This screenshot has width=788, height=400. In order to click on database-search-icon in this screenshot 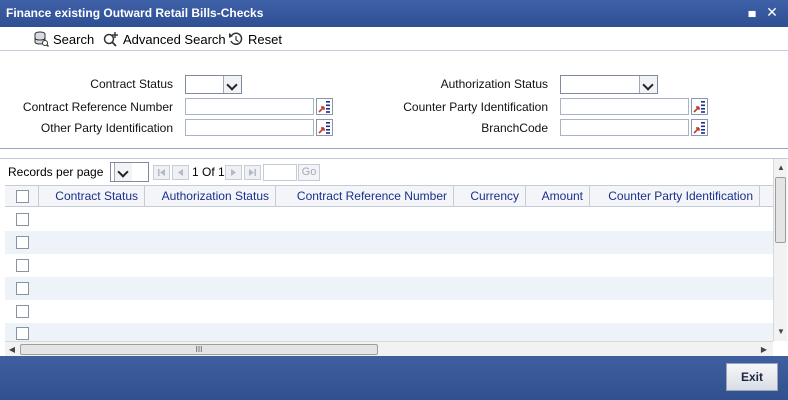, I will do `click(41, 39)`.